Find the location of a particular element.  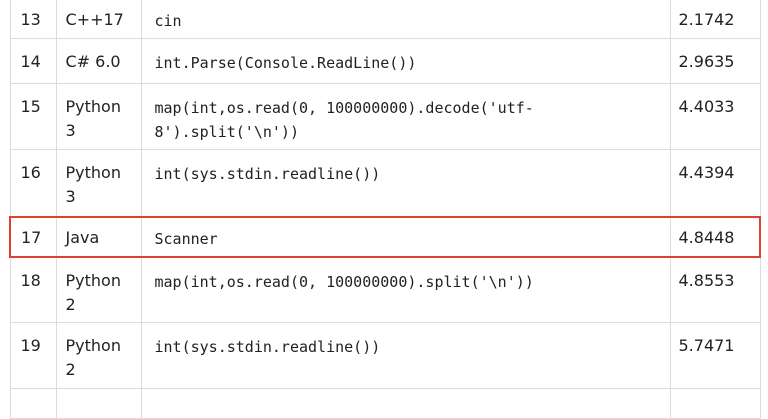

rank-cell: 17 is located at coordinates (33, 236).